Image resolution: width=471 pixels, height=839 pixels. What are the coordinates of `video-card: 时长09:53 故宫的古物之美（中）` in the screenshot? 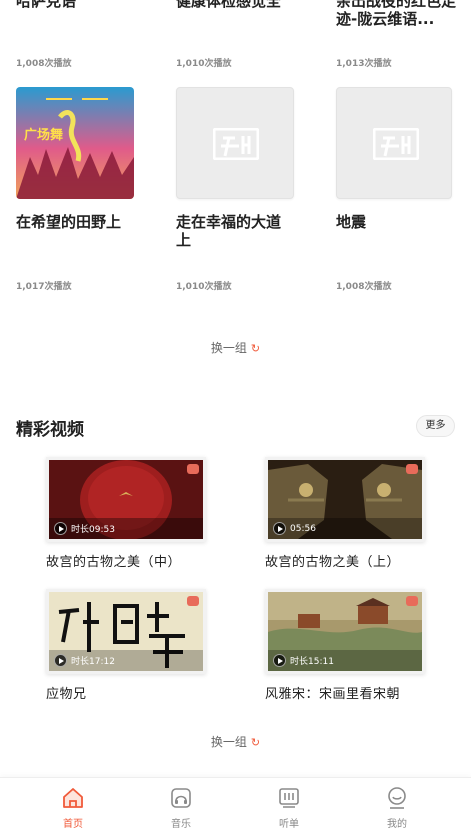 It's located at (126, 513).